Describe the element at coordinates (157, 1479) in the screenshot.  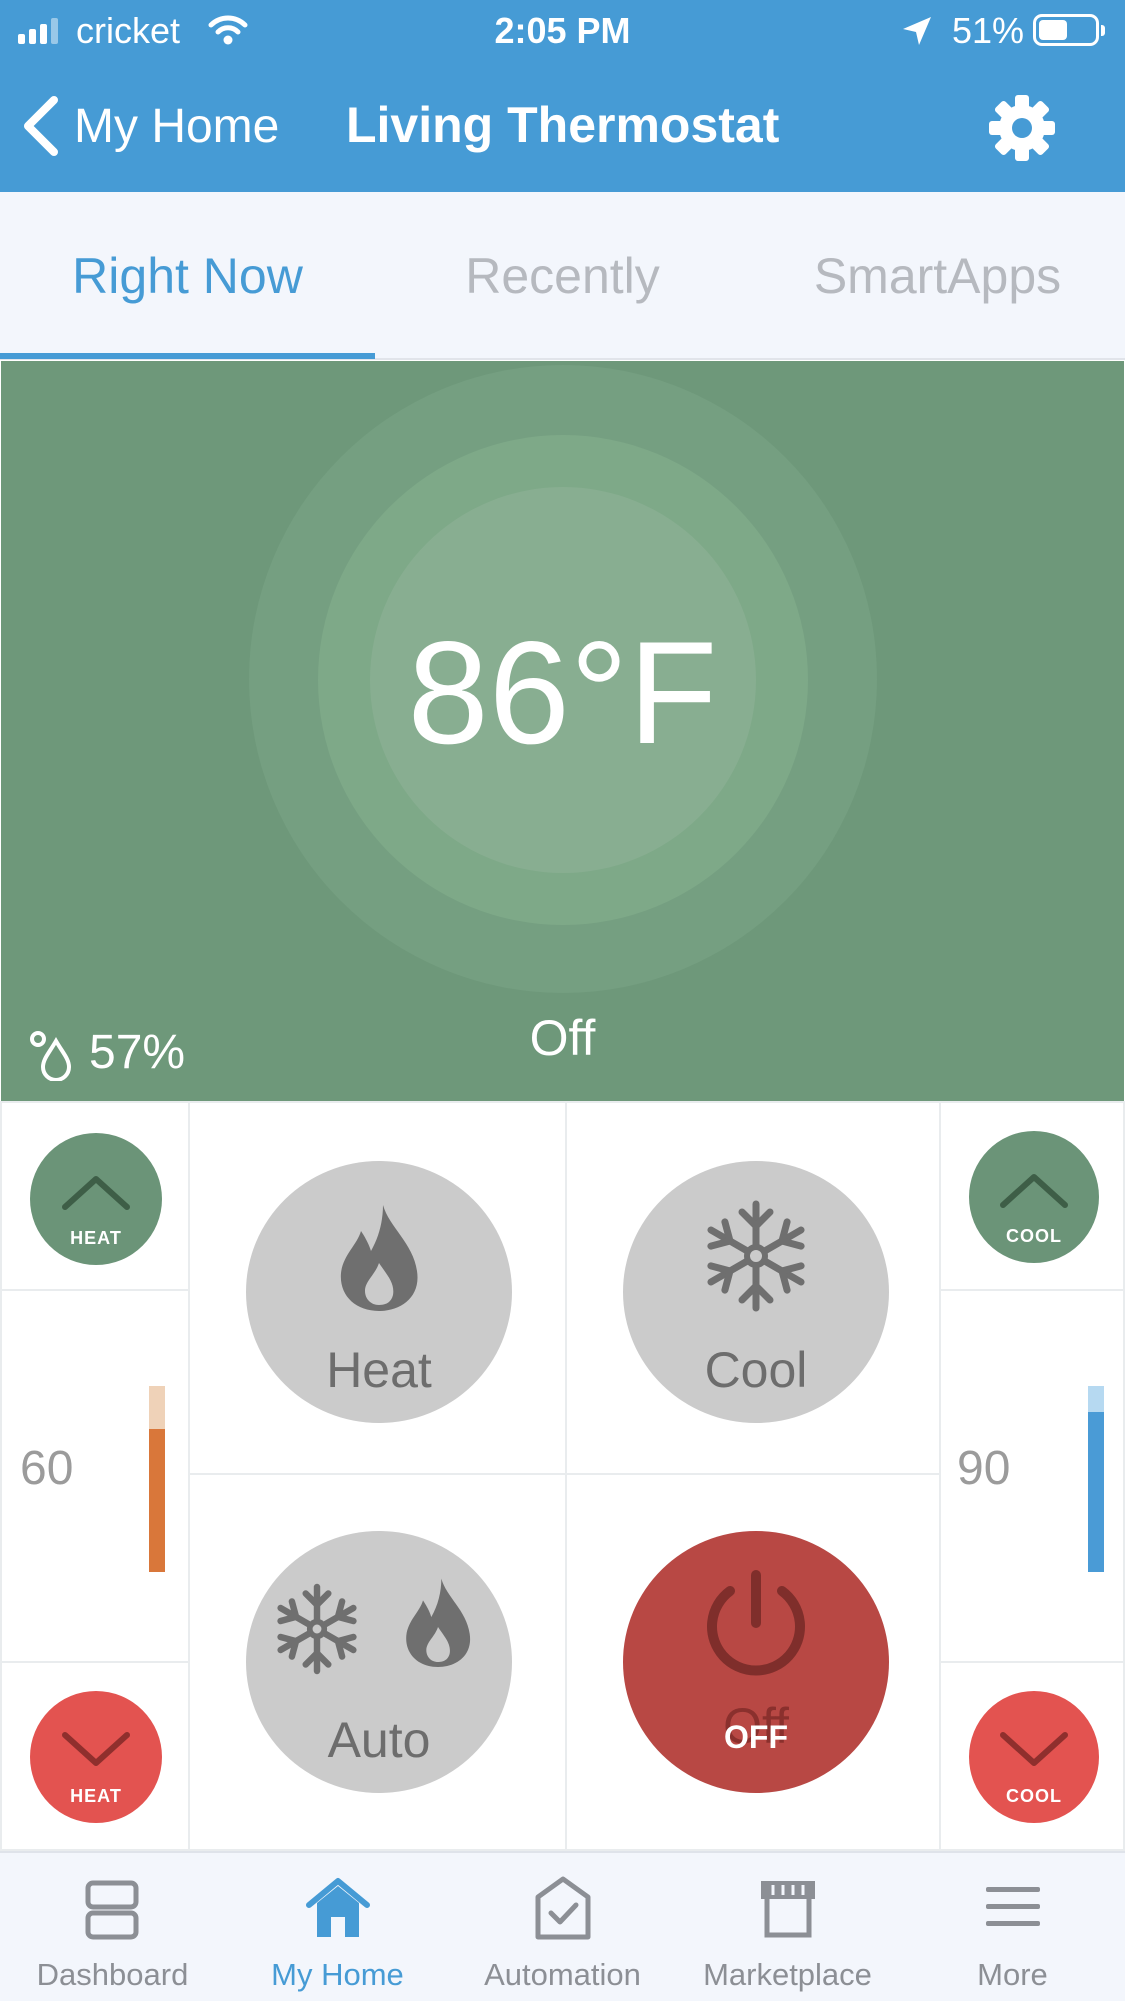
I see `heat-setpoint-bar` at that location.